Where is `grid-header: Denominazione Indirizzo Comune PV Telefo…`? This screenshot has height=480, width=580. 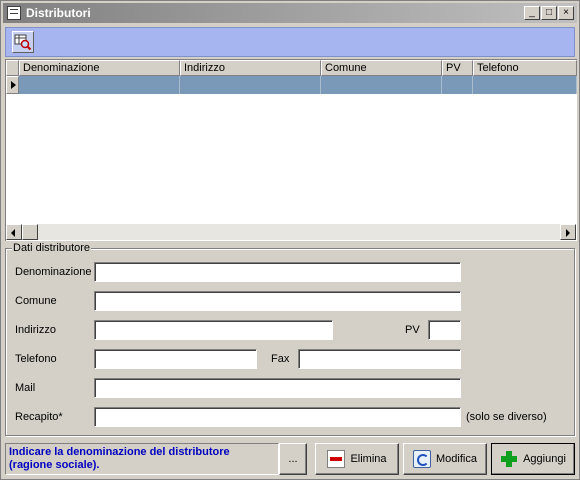
grid-header: Denominazione Indirizzo Comune PV Telefo… is located at coordinates (292, 68).